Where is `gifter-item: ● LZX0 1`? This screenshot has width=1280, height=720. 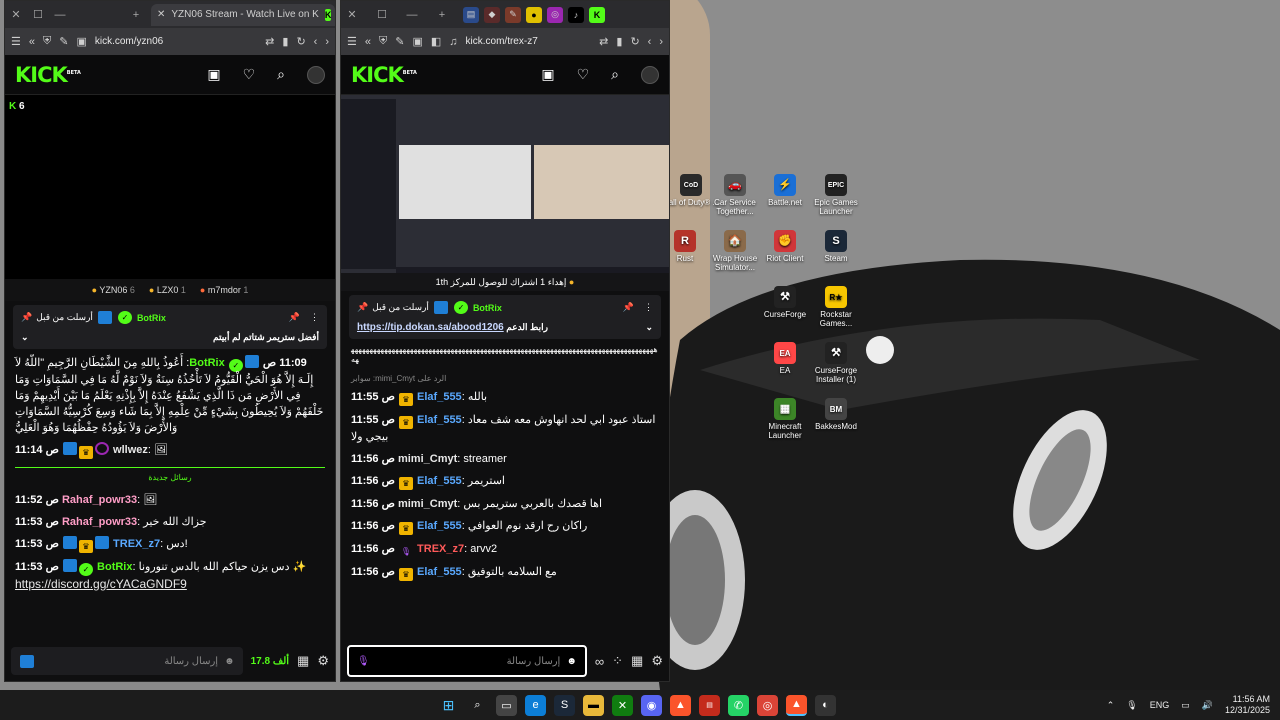
gifter-item: ● LZX0 1 is located at coordinates (167, 290).